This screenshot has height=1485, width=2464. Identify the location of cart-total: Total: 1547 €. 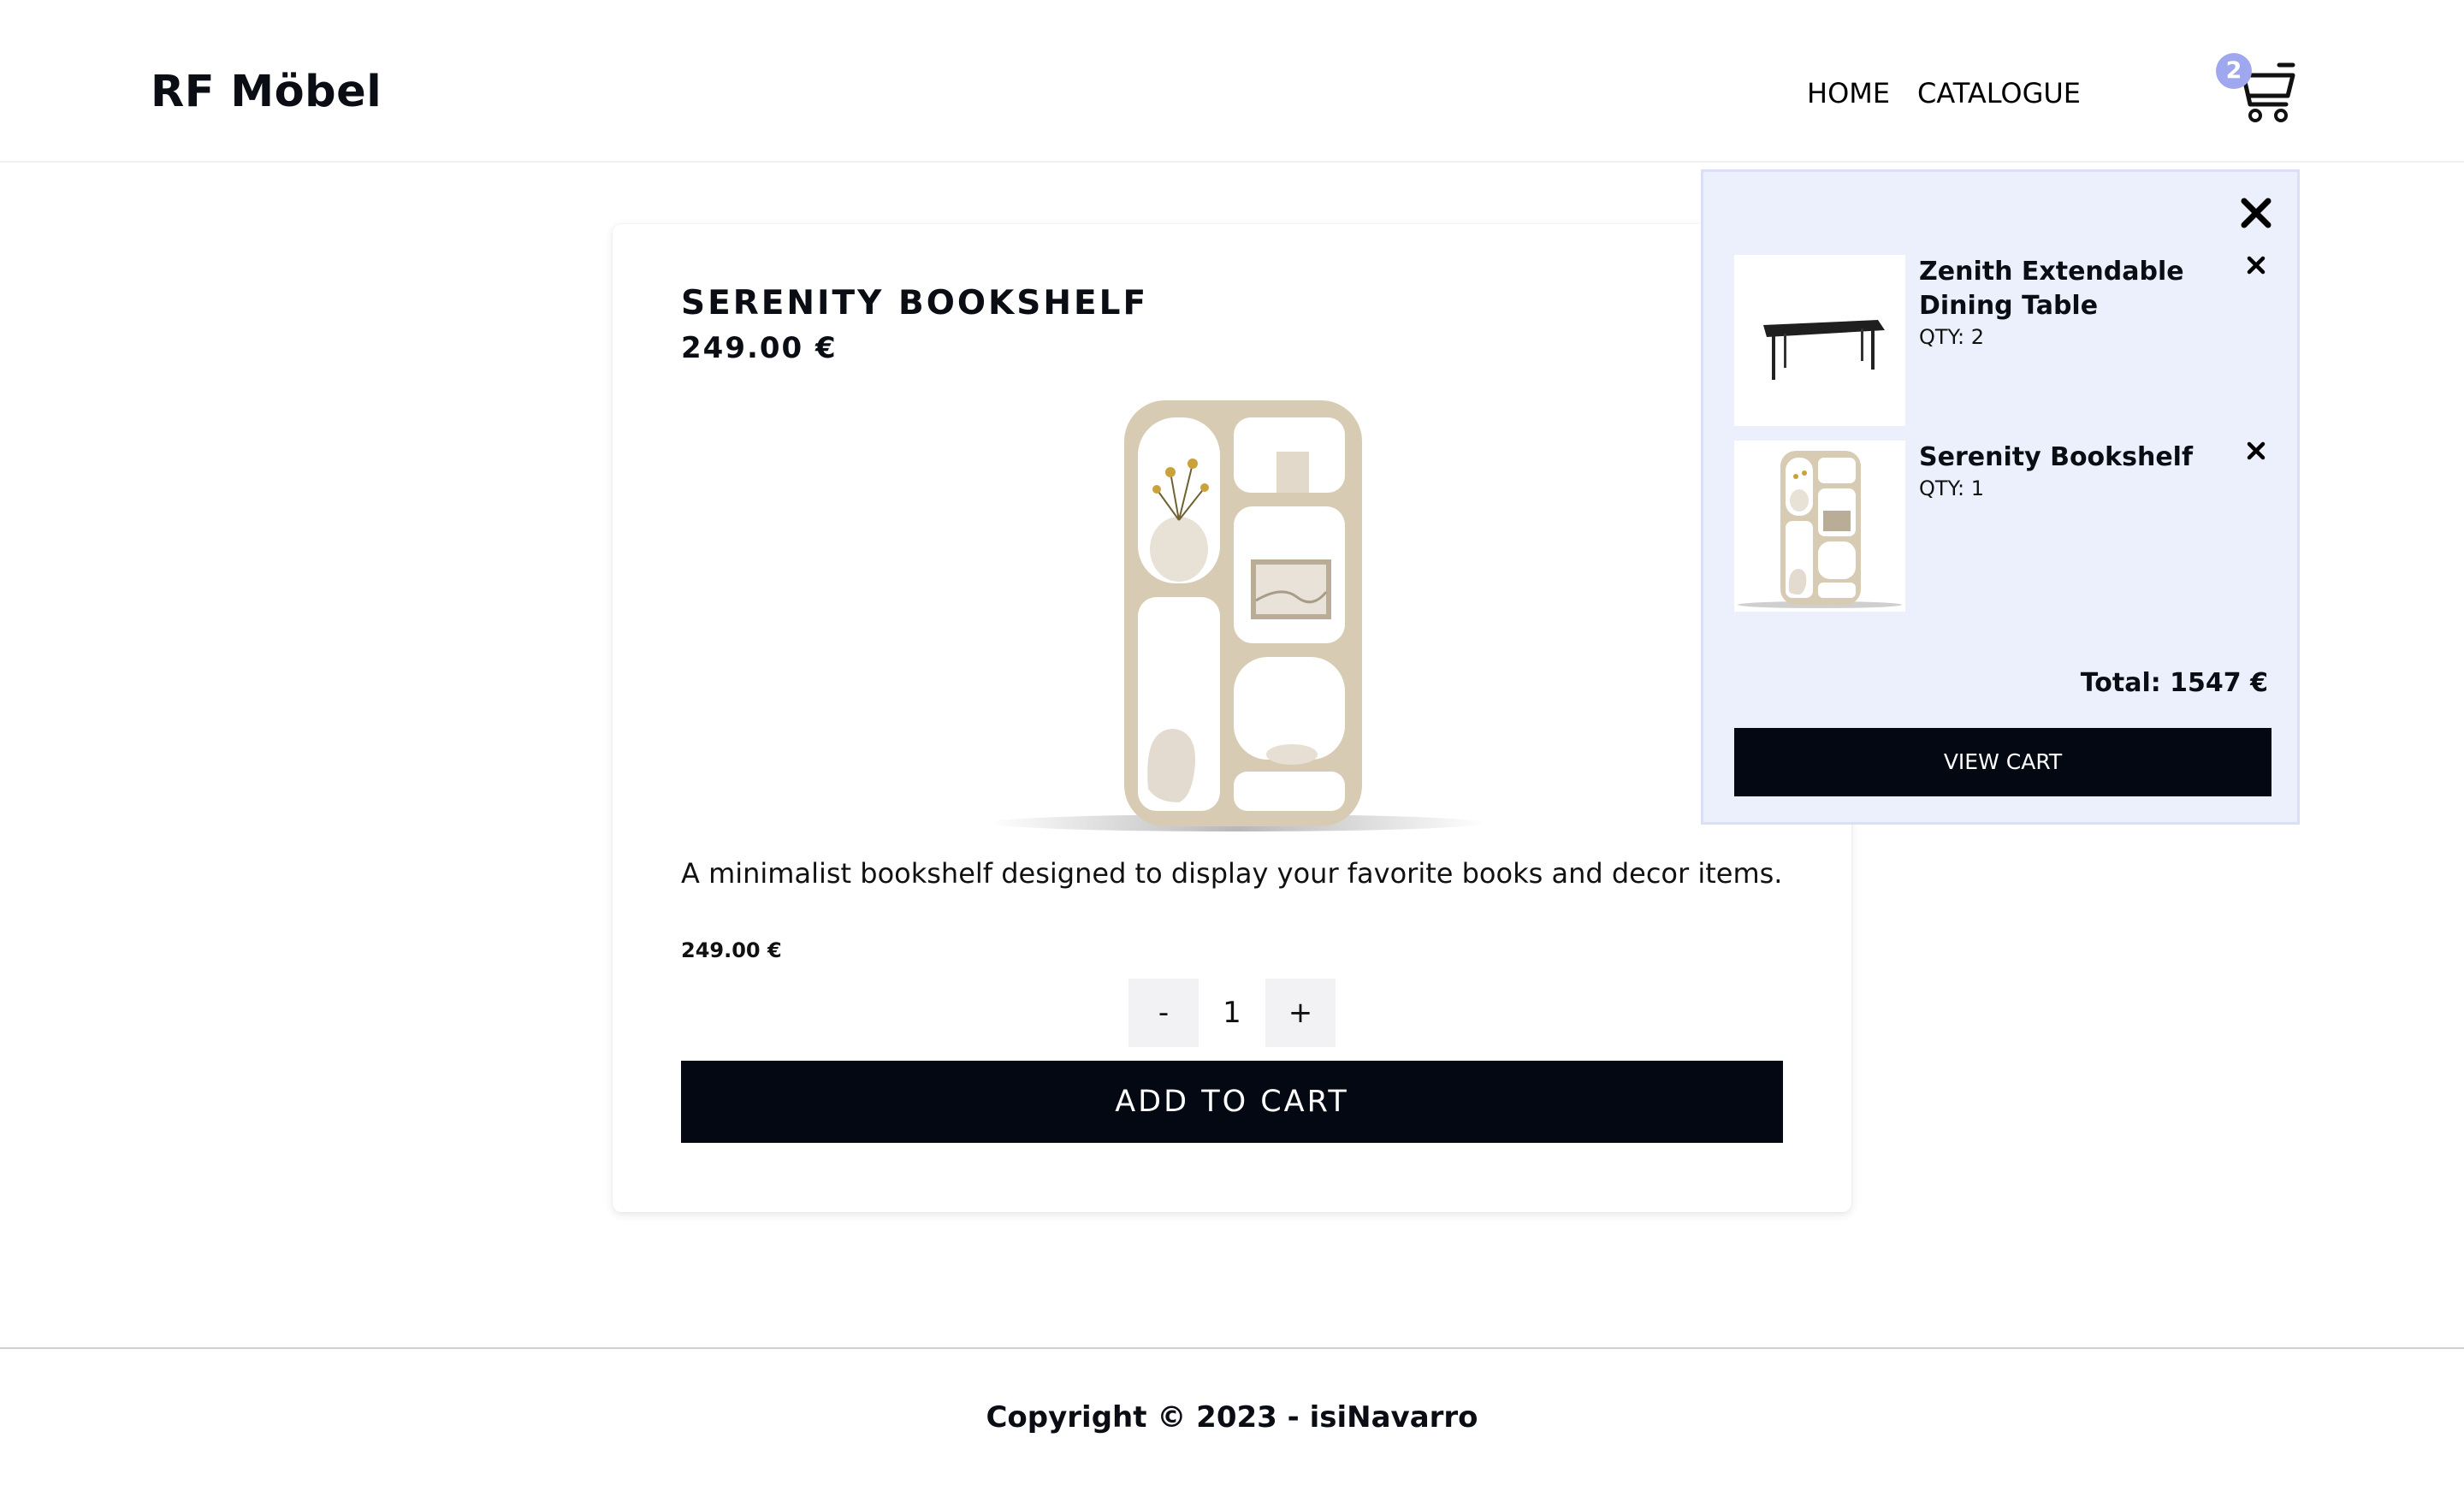
(2174, 683).